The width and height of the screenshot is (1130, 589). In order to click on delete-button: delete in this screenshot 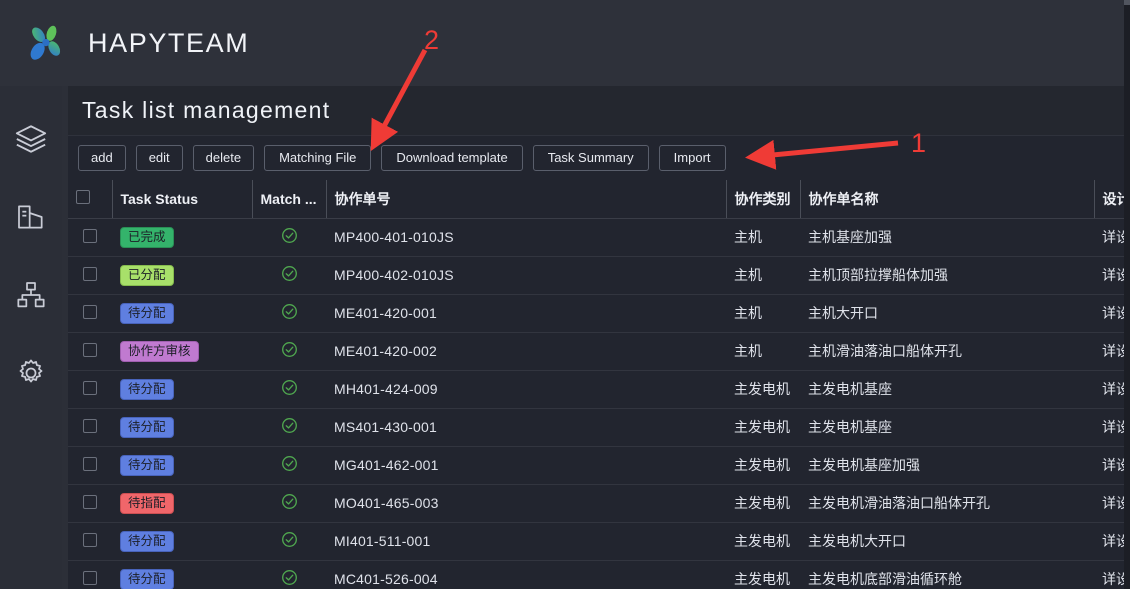, I will do `click(223, 158)`.